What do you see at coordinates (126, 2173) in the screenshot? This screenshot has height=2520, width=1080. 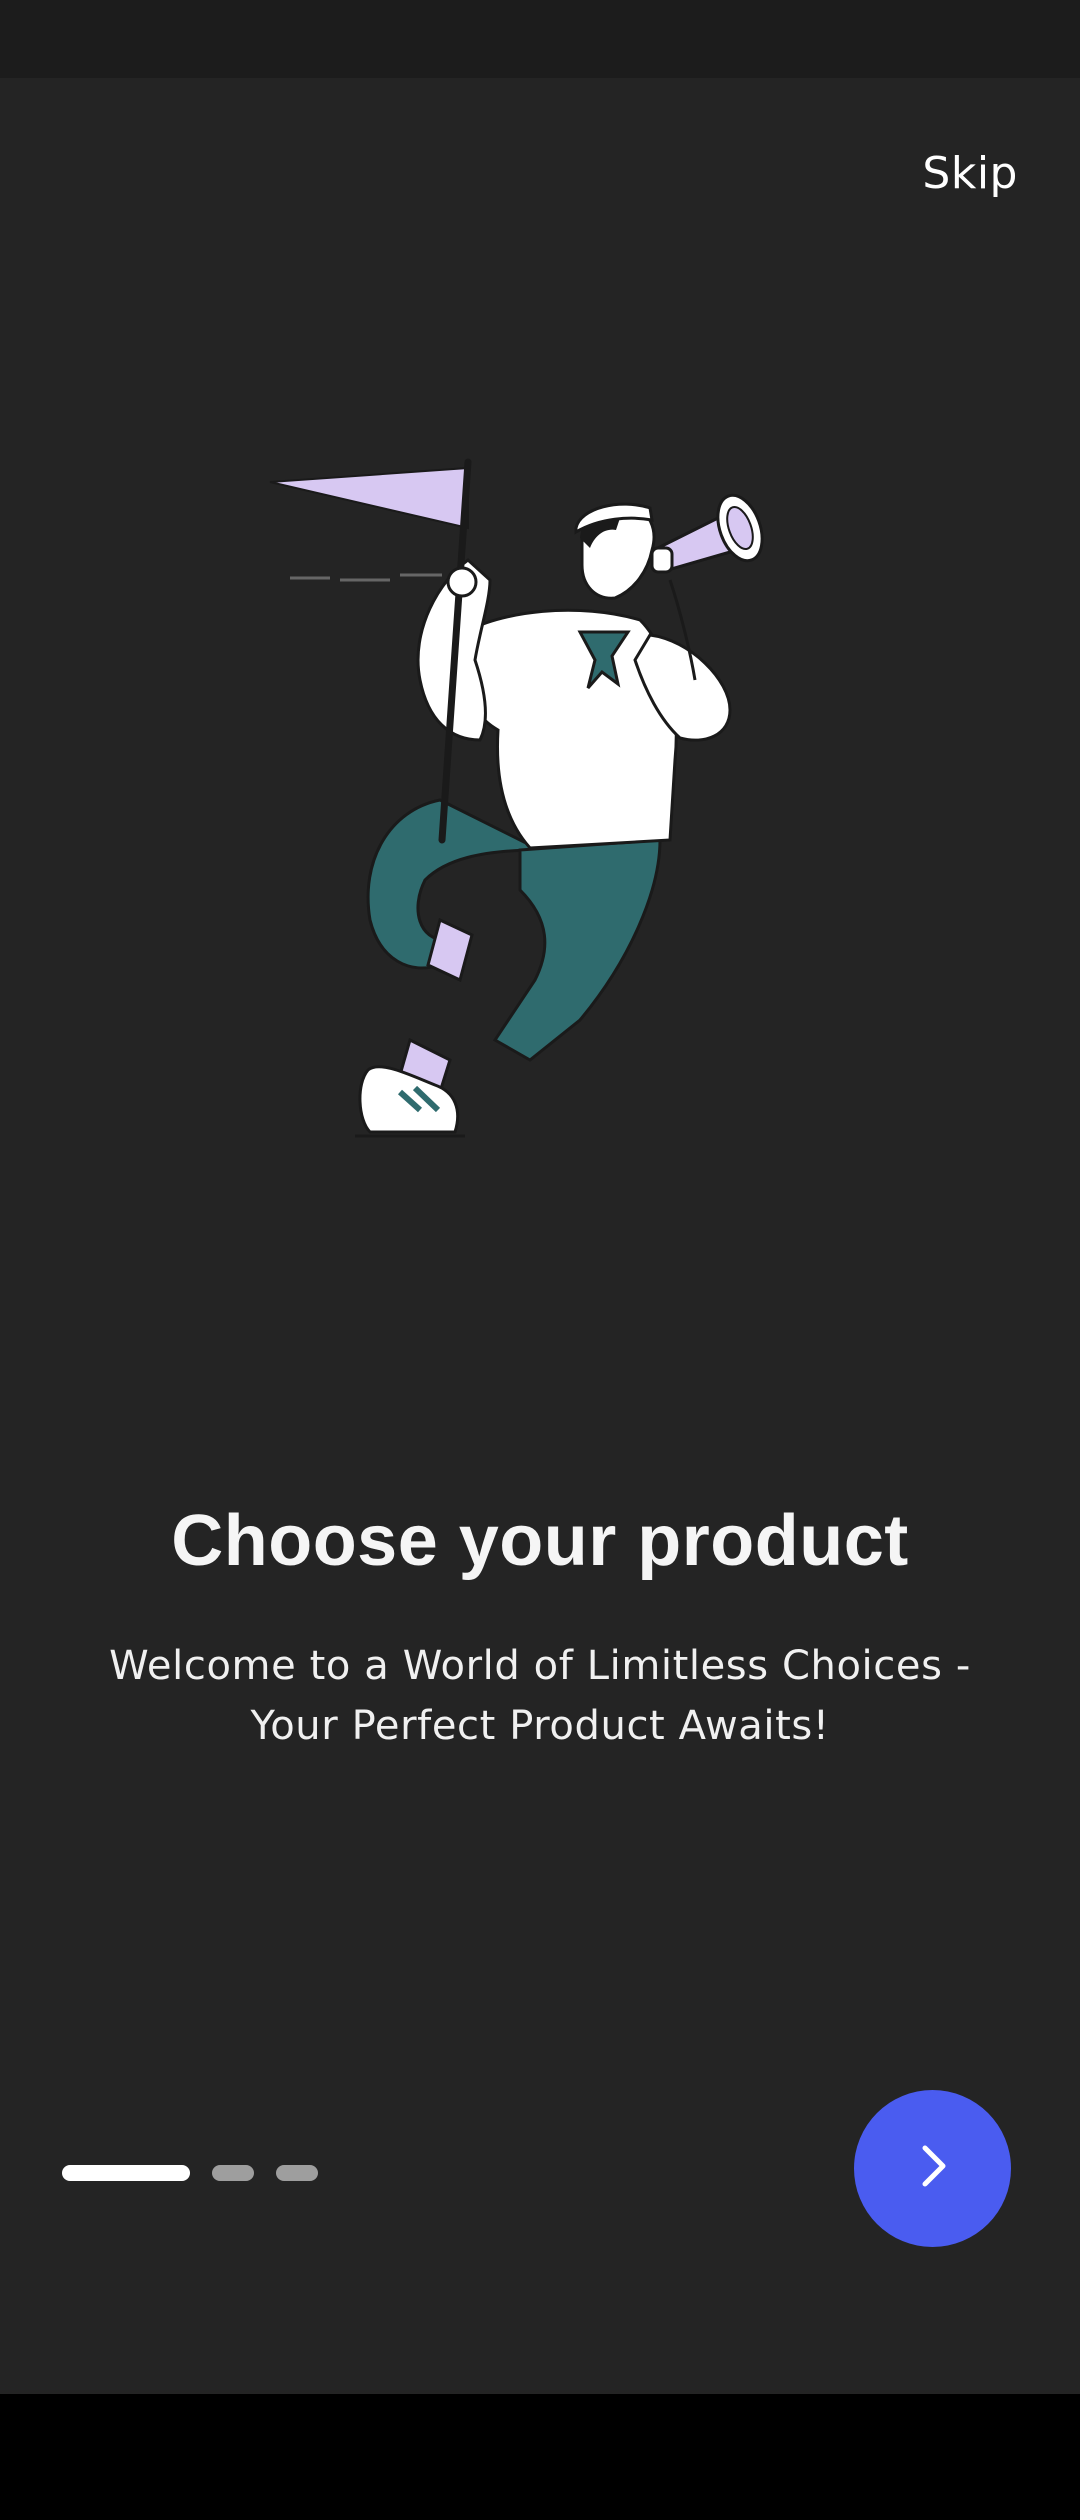 I see `page-indicator-dot-active` at bounding box center [126, 2173].